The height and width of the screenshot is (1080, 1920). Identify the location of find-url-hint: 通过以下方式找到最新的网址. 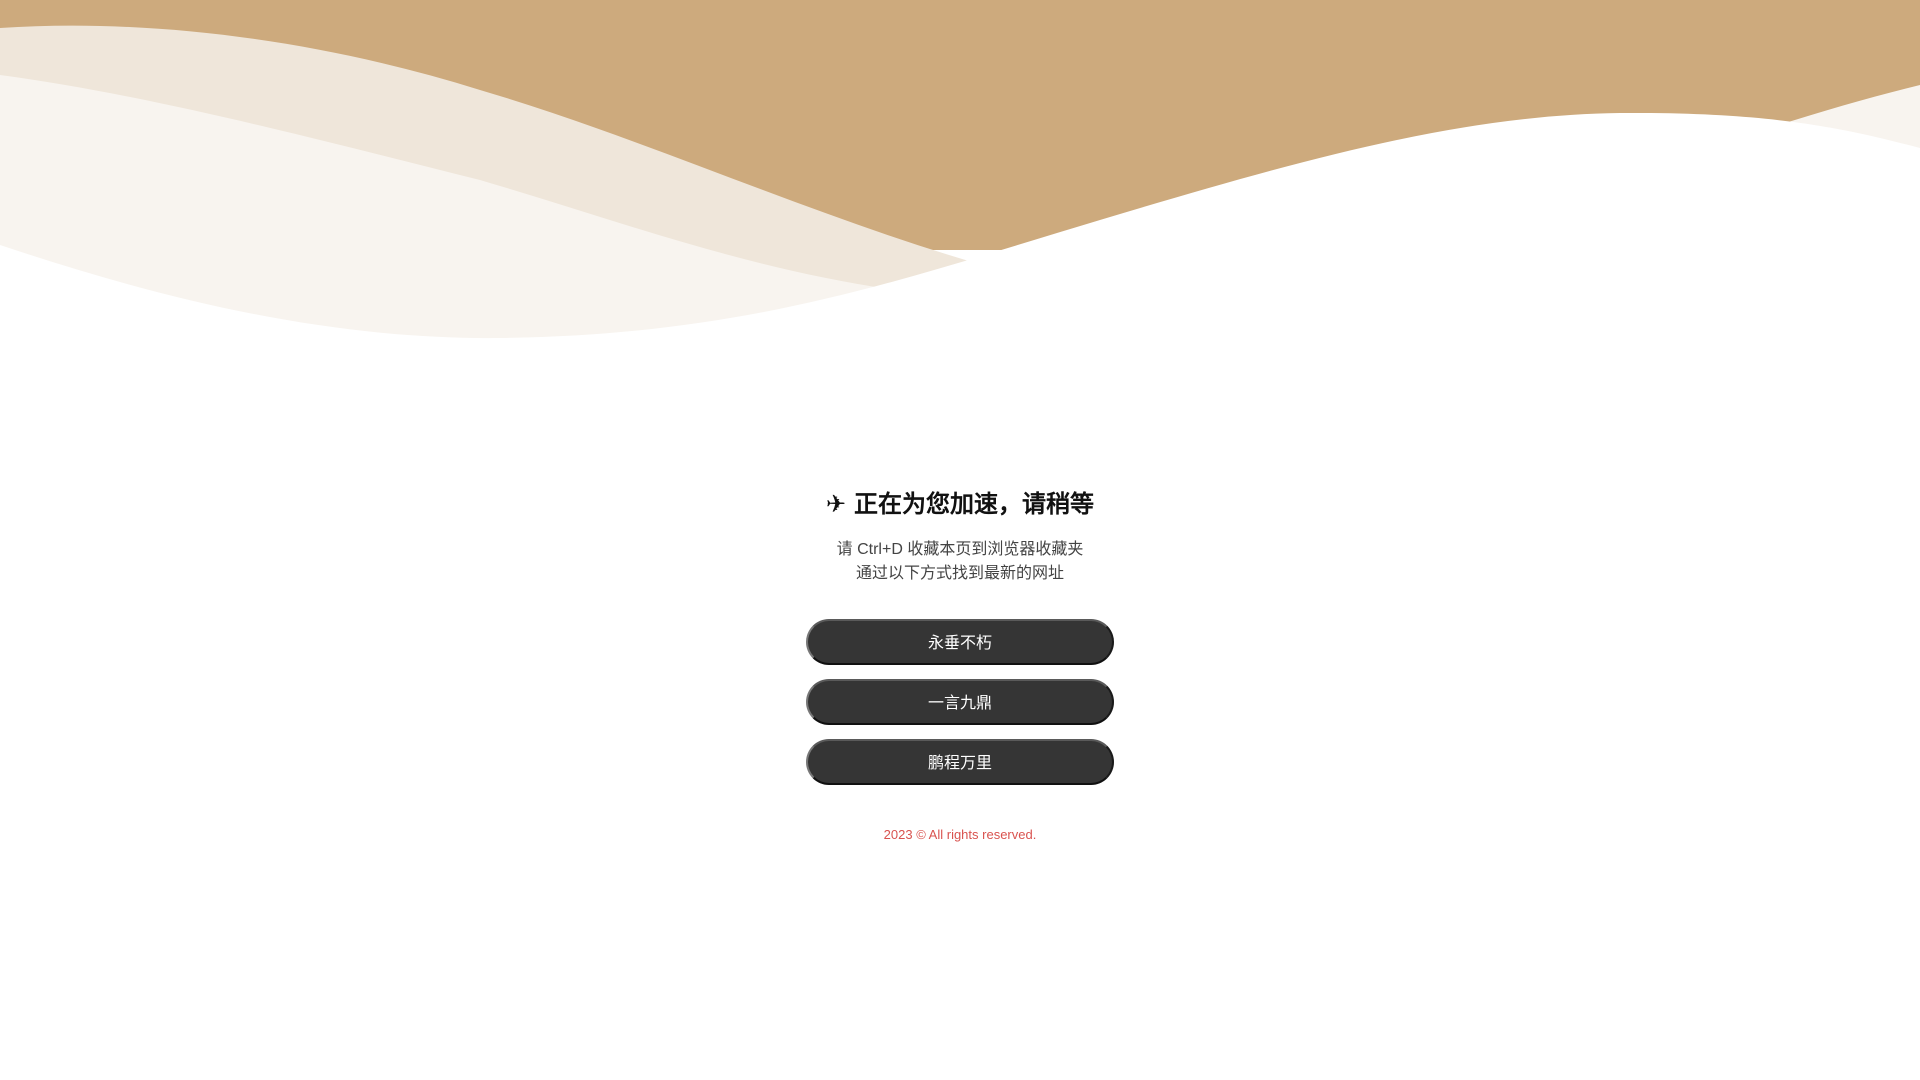
(959, 573).